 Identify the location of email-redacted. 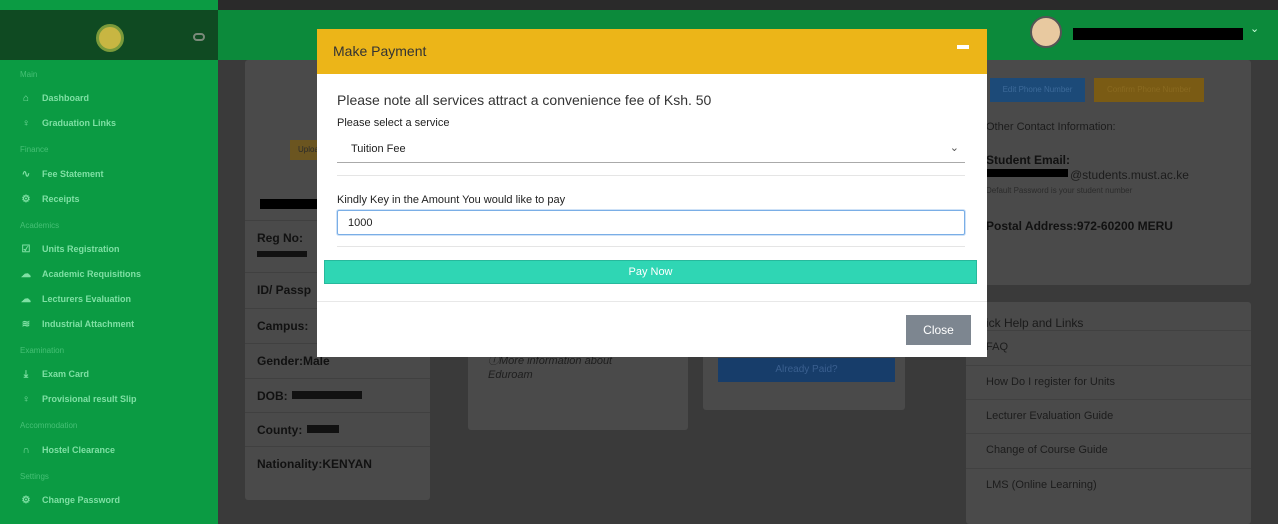
(1027, 173).